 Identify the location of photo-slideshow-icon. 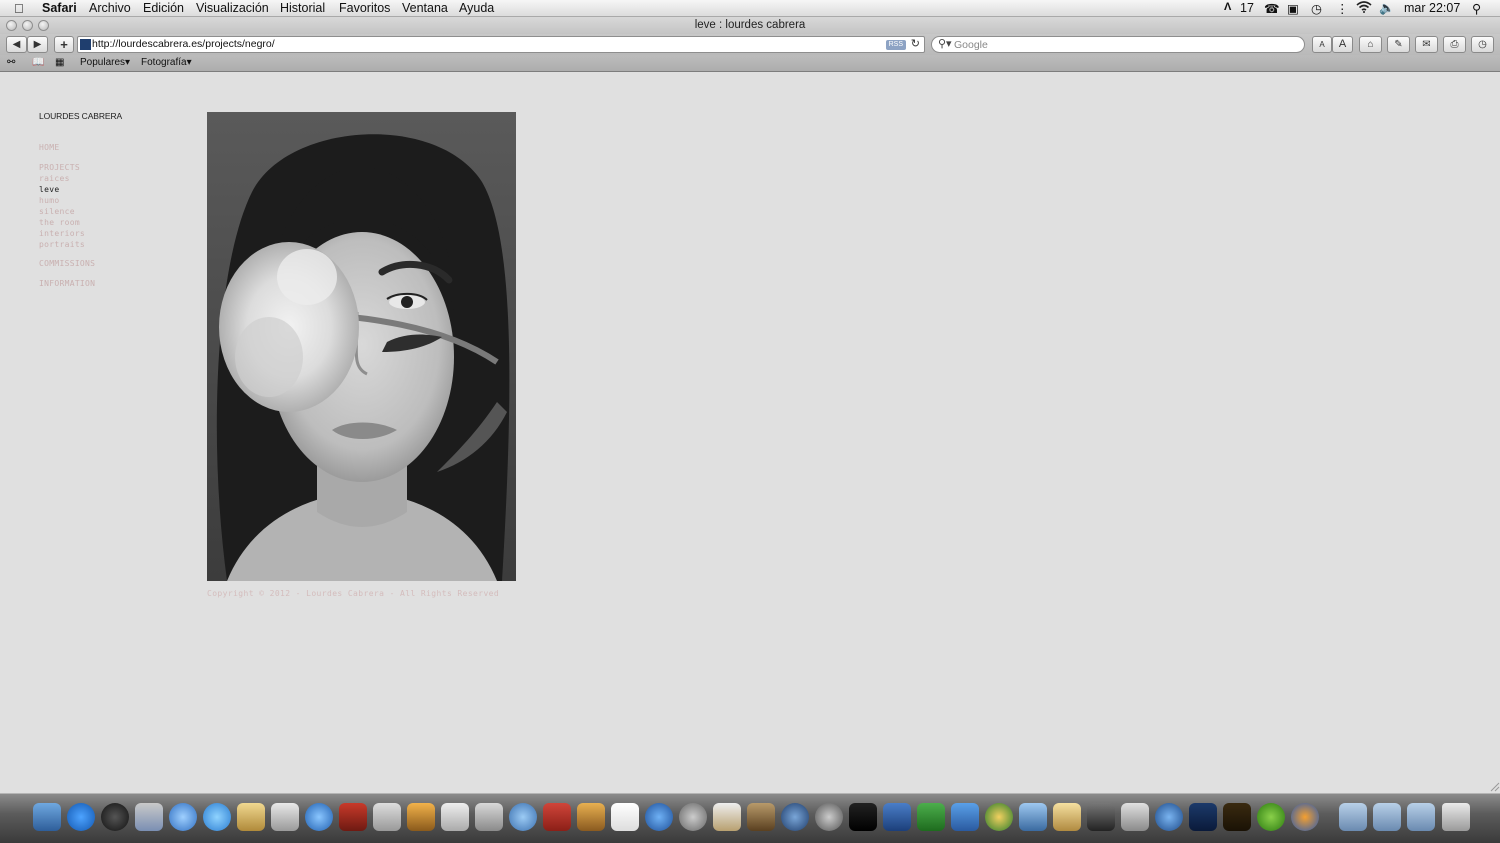
(727, 817).